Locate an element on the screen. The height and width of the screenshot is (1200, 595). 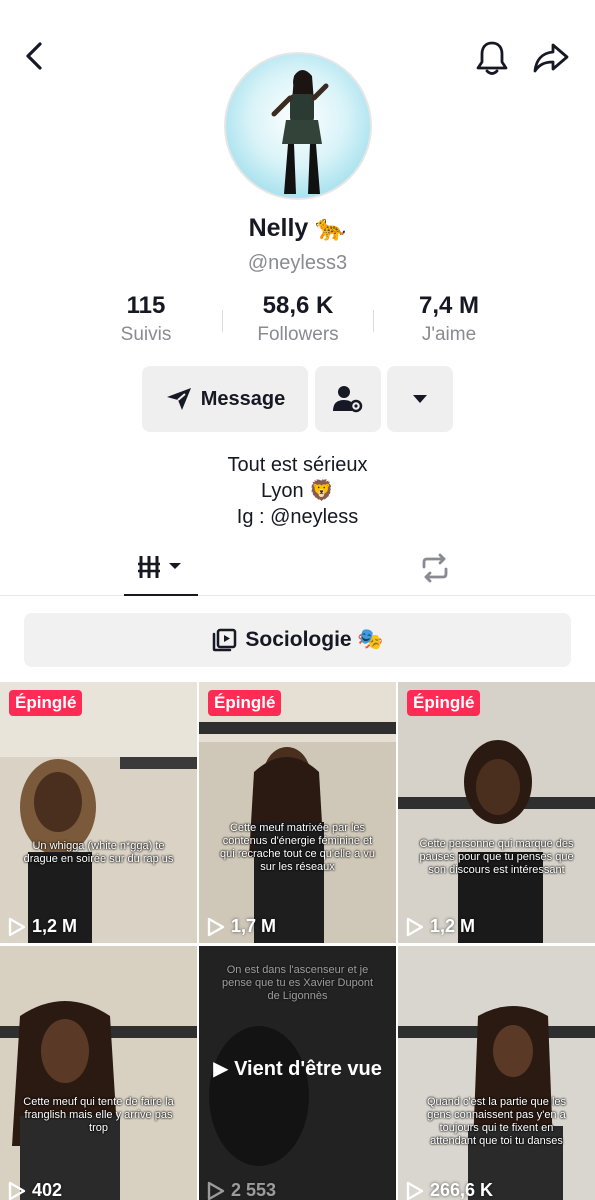
view-count: 2 553 is located at coordinates (241, 1190).